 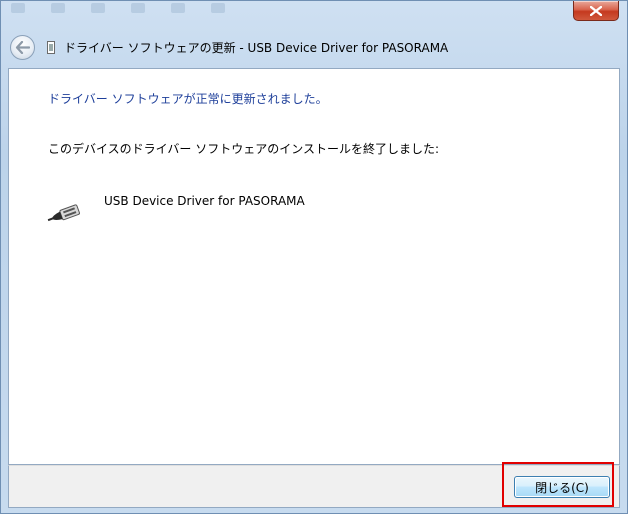 I want to click on back-arrow-icon, so click(x=22, y=47).